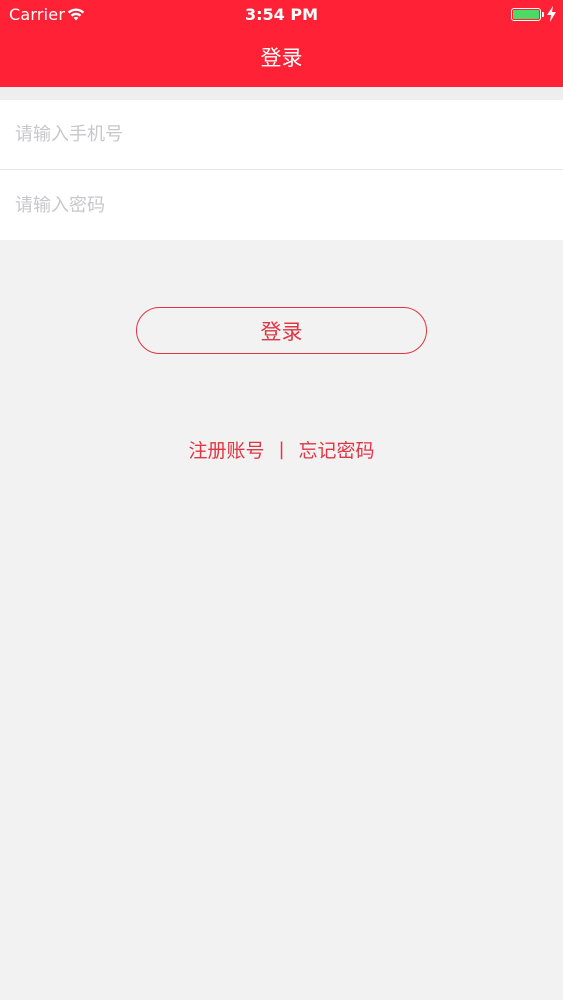 The height and width of the screenshot is (1000, 563). I want to click on header-separator, so click(281, 93).